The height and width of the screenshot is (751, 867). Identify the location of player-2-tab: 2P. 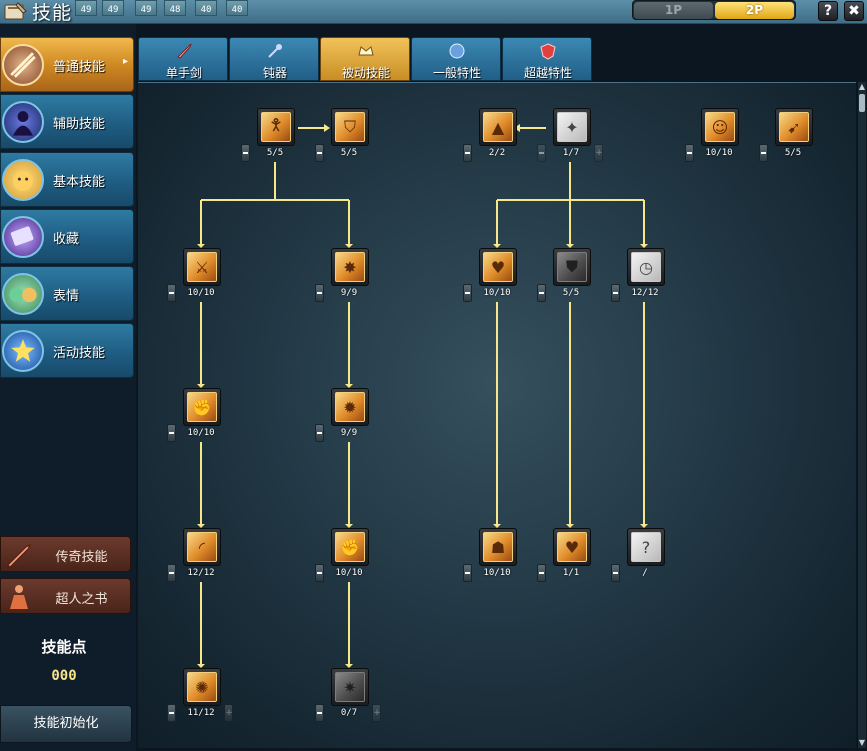
(754, 10).